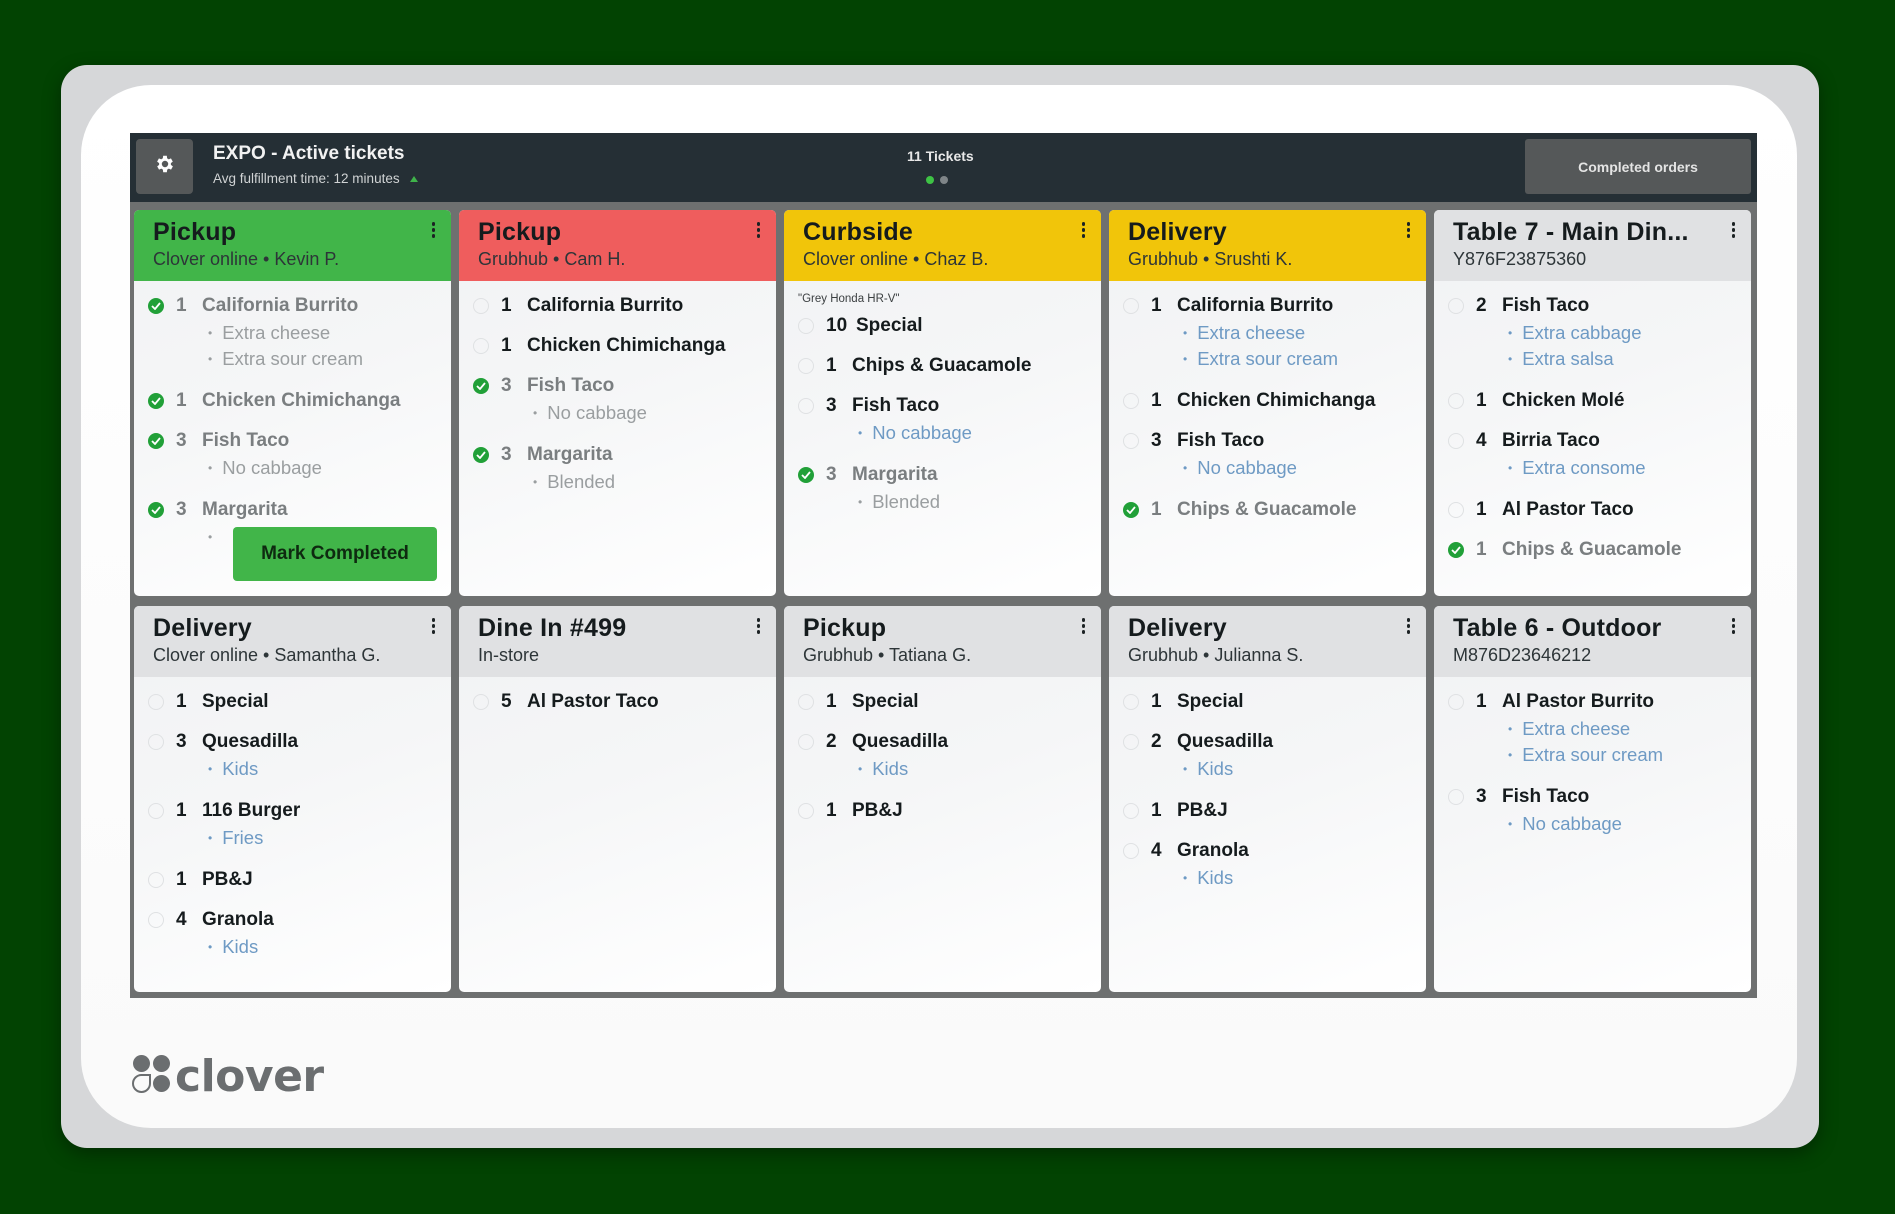 The height and width of the screenshot is (1214, 1895). Describe the element at coordinates (1177, 628) in the screenshot. I see `ticket-title: Delivery` at that location.